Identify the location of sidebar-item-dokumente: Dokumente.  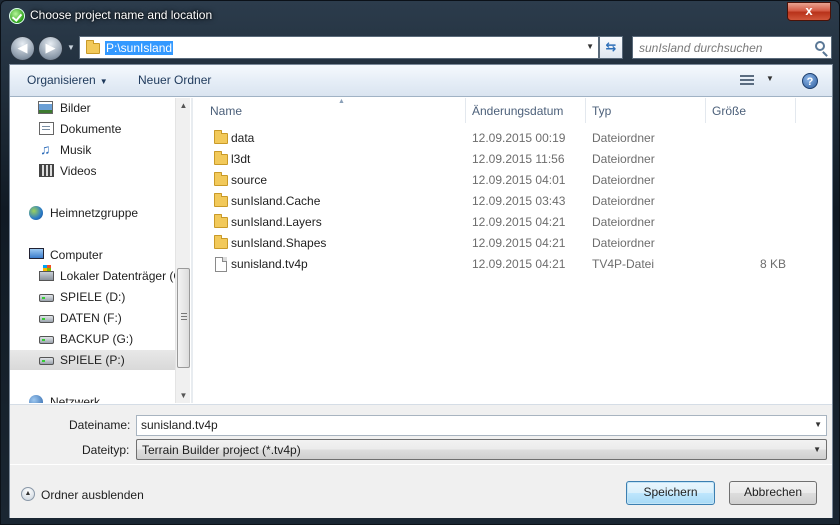
(106, 129).